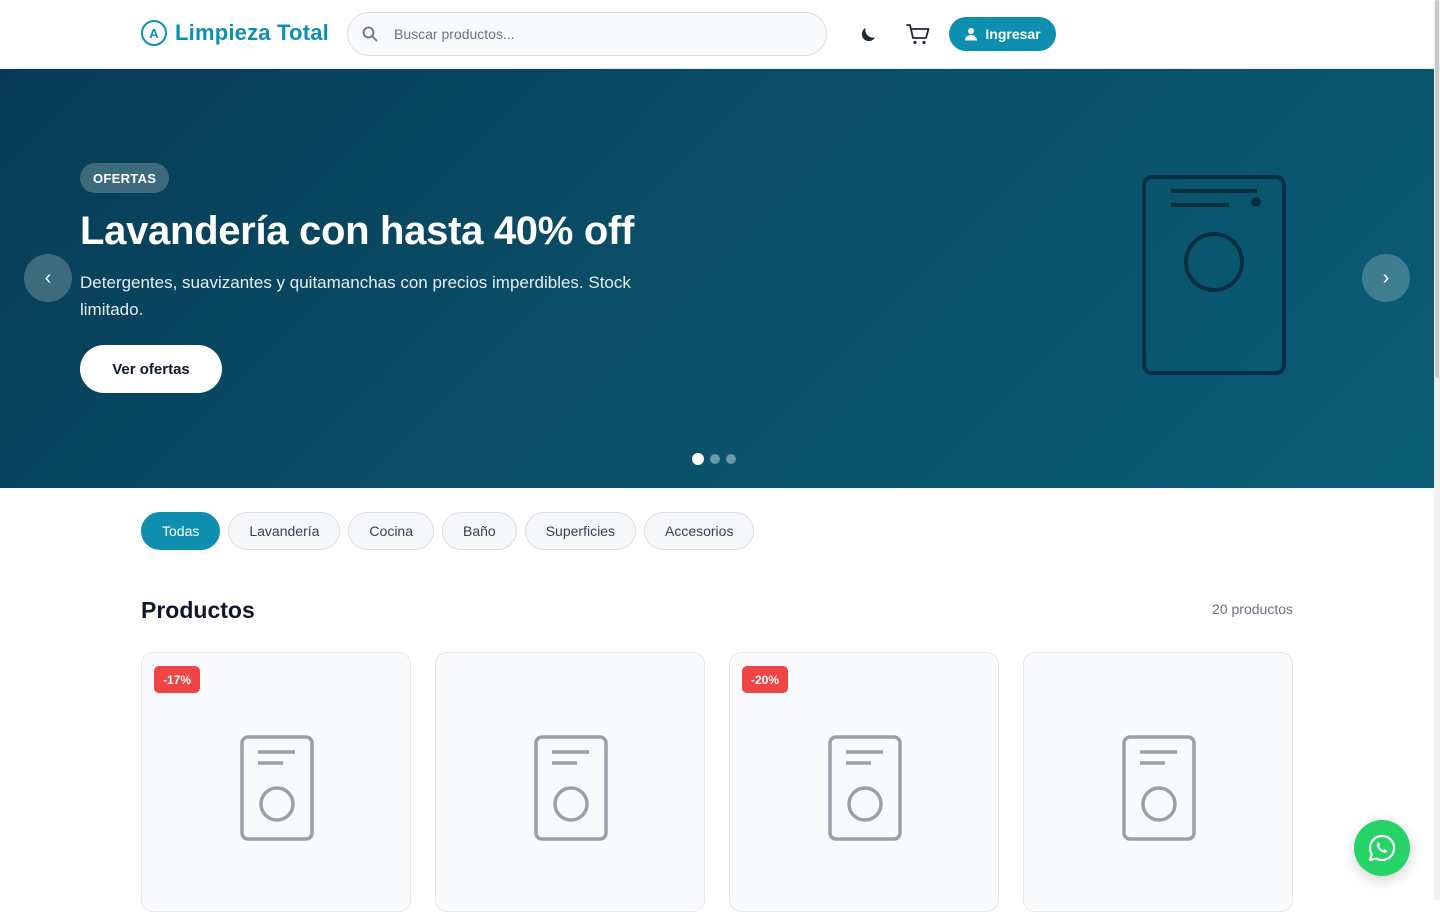  What do you see at coordinates (868, 35) in the screenshot?
I see `dark-mode-moon-icon` at bounding box center [868, 35].